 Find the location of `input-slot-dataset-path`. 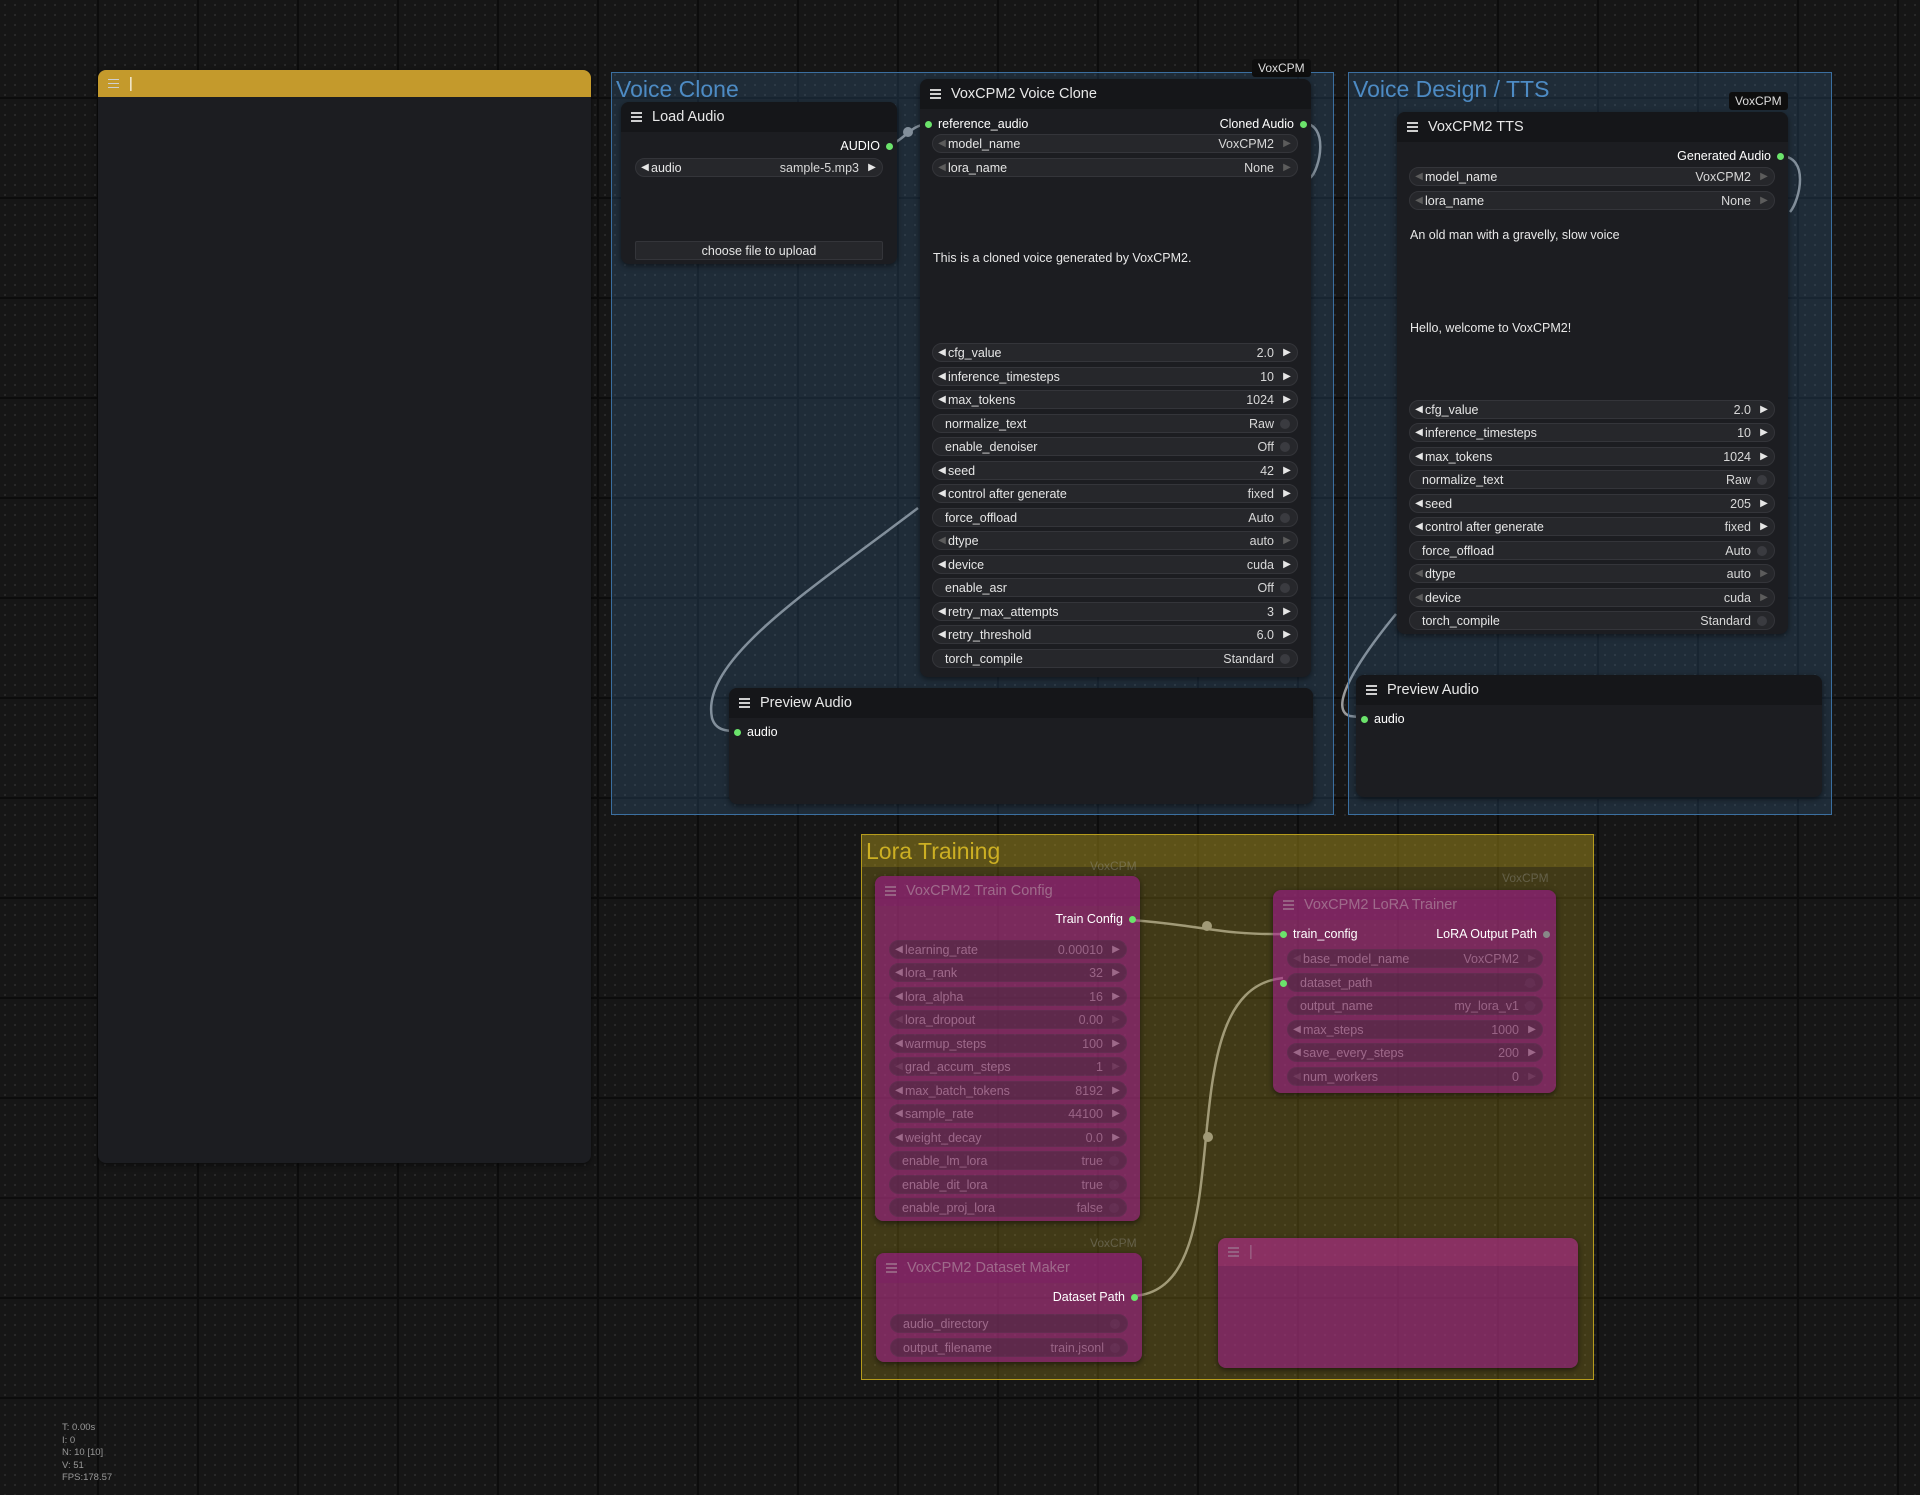

input-slot-dataset-path is located at coordinates (1283, 982).